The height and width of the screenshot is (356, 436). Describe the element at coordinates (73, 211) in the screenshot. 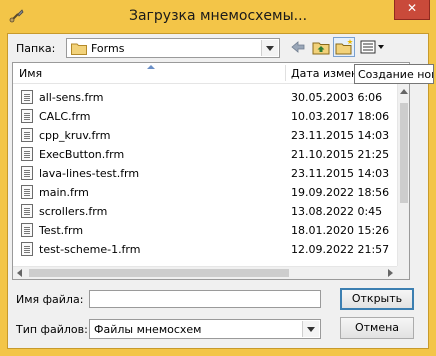

I see `file-name: scrollers.frm` at that location.